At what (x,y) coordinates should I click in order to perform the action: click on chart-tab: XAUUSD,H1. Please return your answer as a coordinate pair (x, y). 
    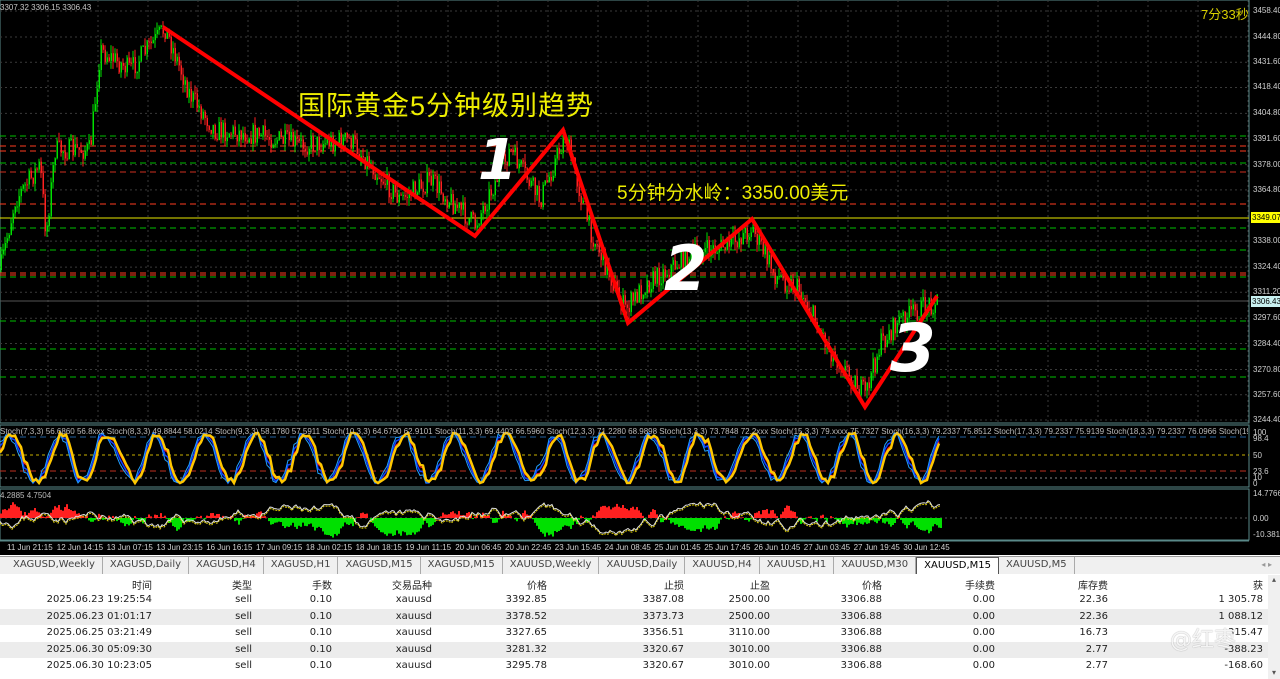
    Looking at the image, I should click on (797, 565).